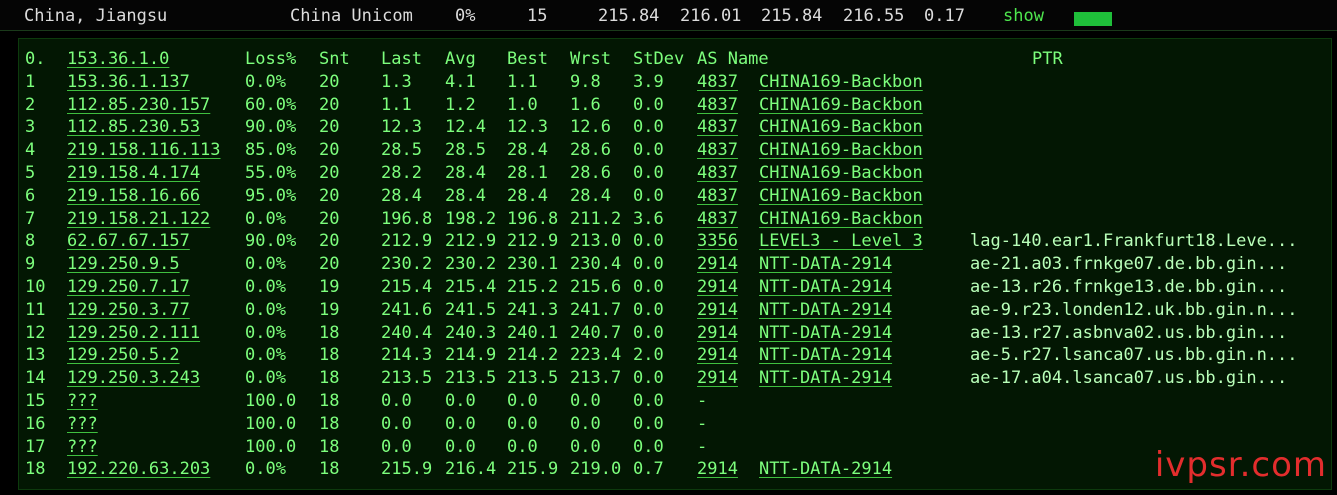  I want to click on hop-host-link: 112.85.230.53, so click(133, 127).